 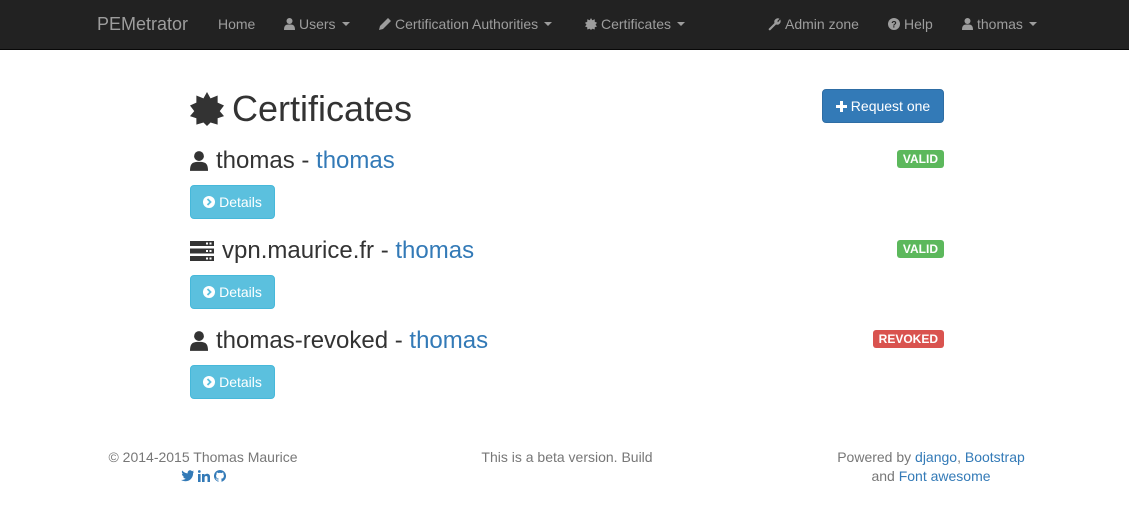 I want to click on nav-user-label: thomas, so click(x=1000, y=24).